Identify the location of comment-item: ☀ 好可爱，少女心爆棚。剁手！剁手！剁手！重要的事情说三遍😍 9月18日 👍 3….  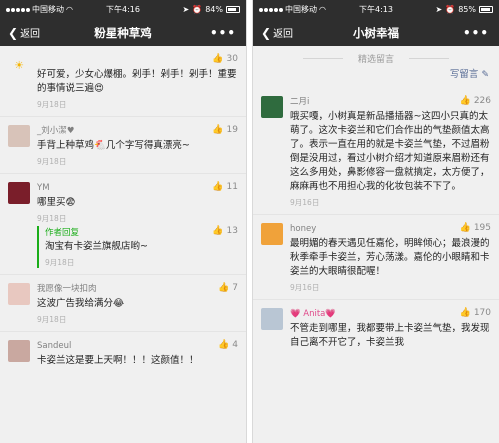
(123, 81).